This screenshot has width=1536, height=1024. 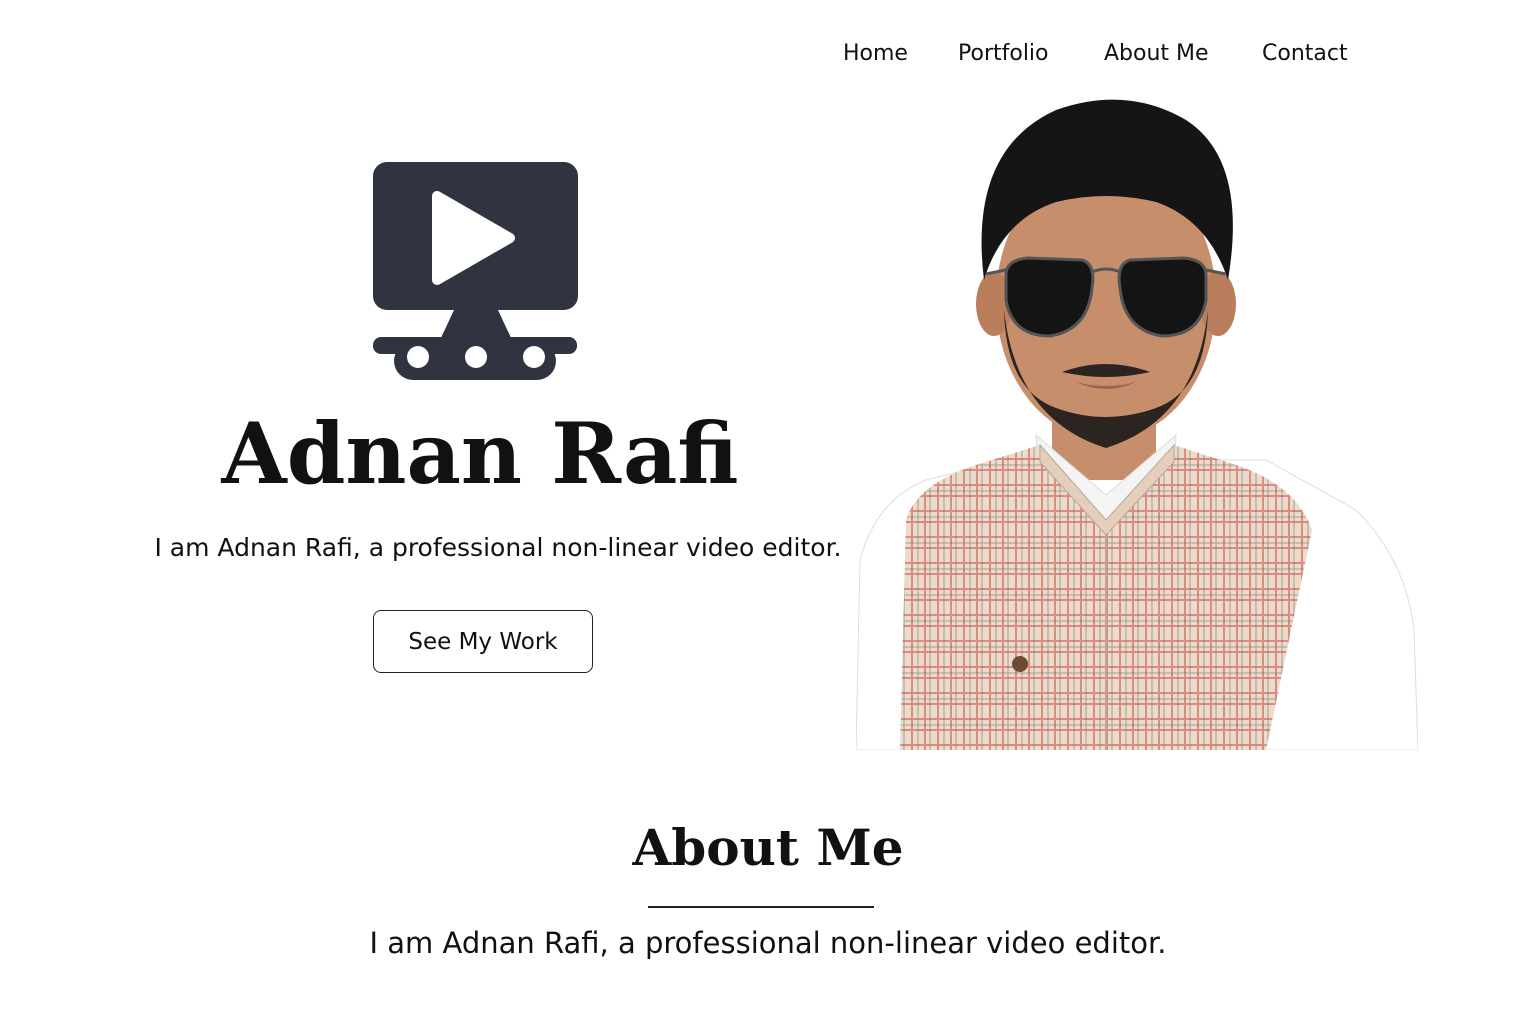 I want to click on nav-about-me: About Me, so click(x=1156, y=54).